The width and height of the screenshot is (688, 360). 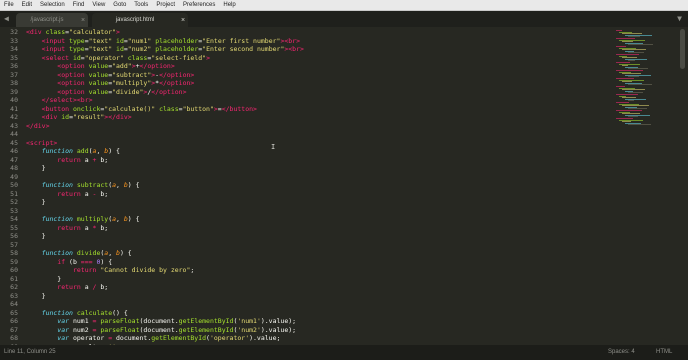 What do you see at coordinates (14, 321) in the screenshot?
I see `line-number: 66` at bounding box center [14, 321].